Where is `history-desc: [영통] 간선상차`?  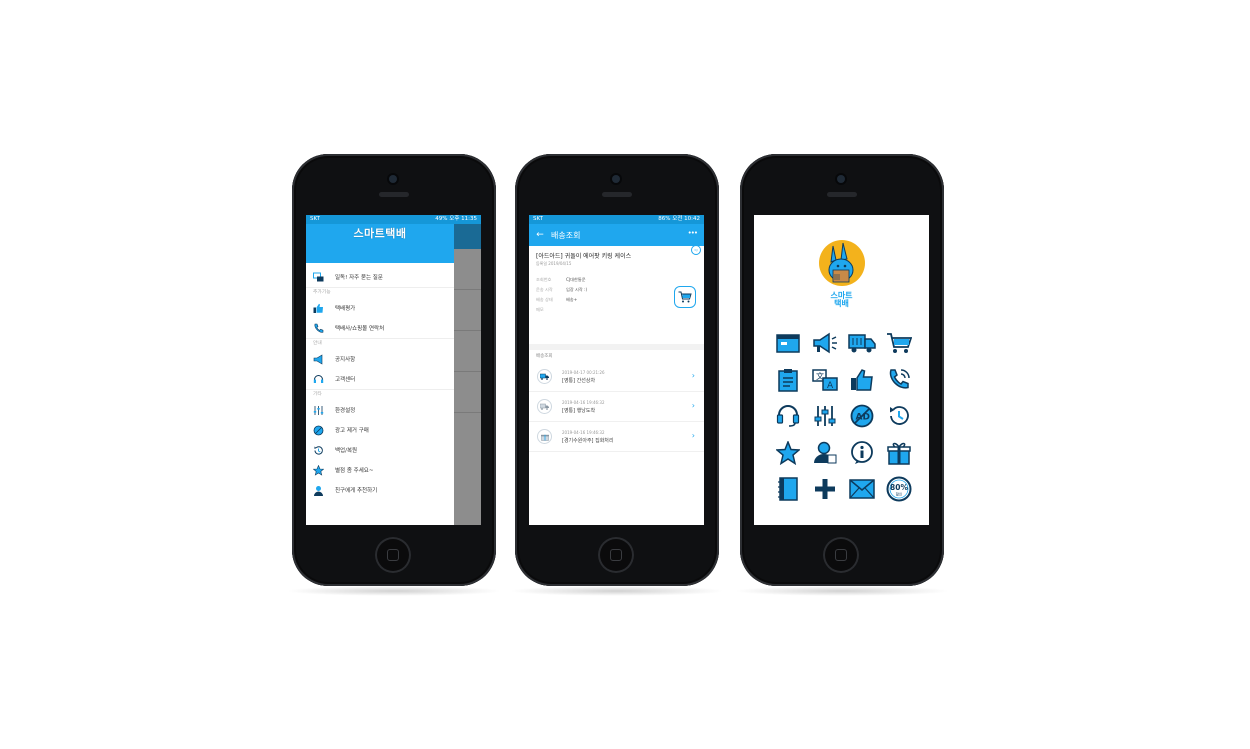
history-desc: [영통] 간선상차 is located at coordinates (579, 380).